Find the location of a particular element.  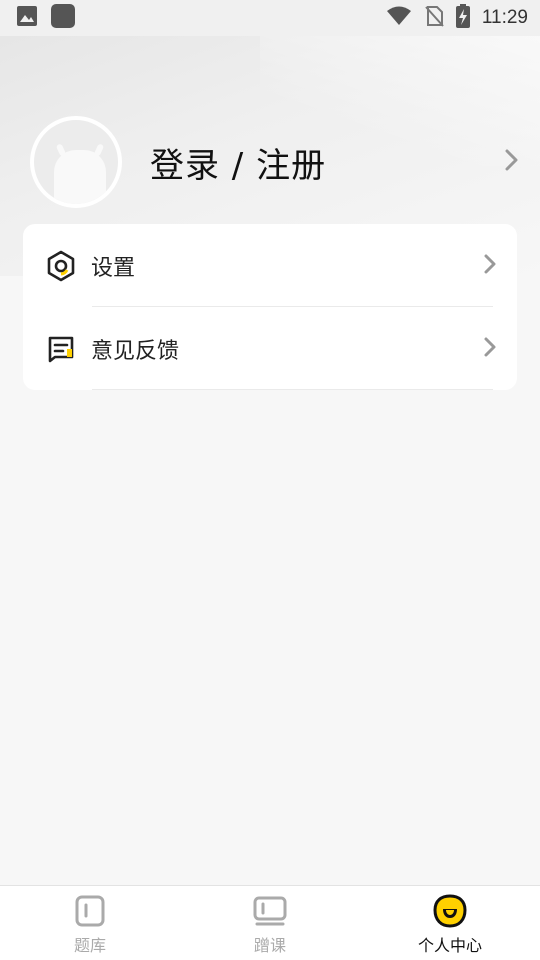

tab-course: 蹭课 is located at coordinates (270, 923).